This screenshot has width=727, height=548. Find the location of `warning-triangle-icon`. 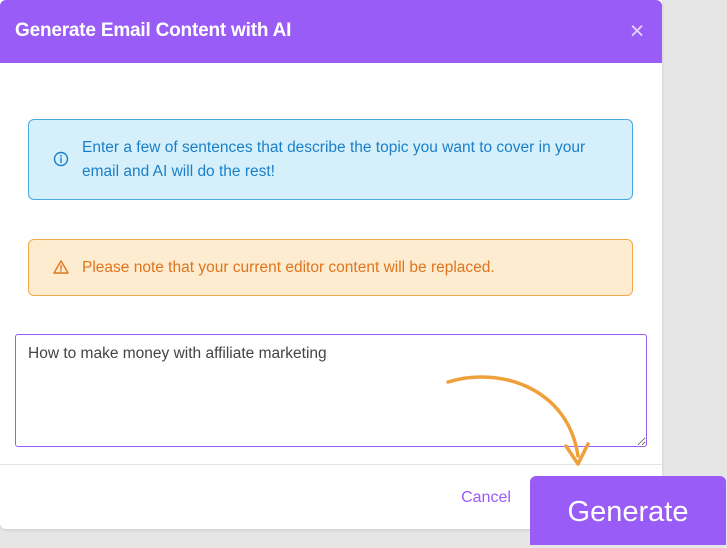

warning-triangle-icon is located at coordinates (61, 267).